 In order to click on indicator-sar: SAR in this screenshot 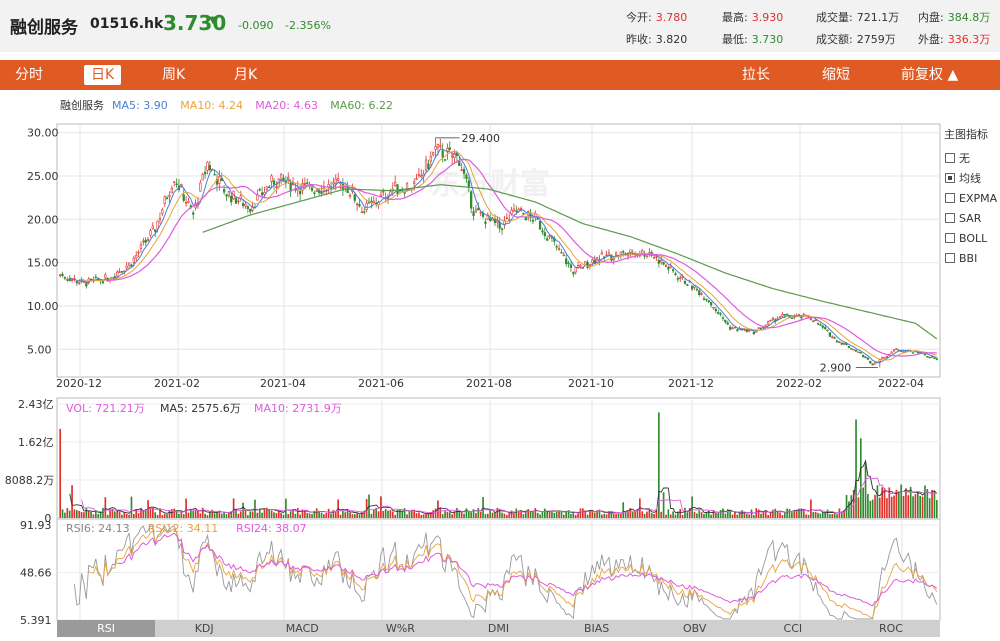, I will do `click(972, 218)`.